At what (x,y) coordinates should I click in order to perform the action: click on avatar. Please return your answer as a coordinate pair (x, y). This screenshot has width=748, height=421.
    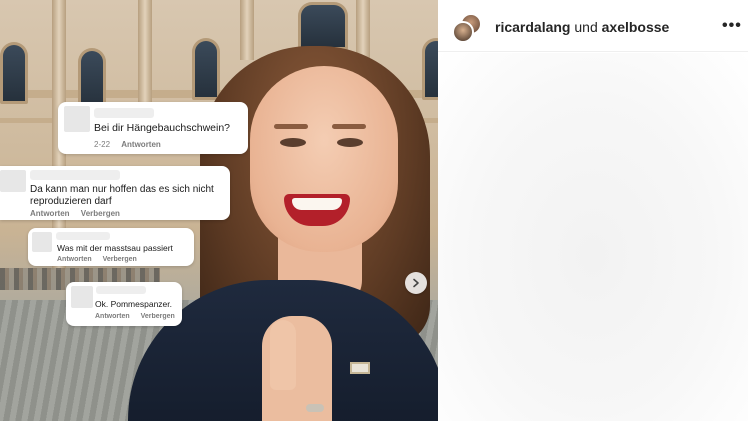
    Looking at the image, I should click on (463, 32).